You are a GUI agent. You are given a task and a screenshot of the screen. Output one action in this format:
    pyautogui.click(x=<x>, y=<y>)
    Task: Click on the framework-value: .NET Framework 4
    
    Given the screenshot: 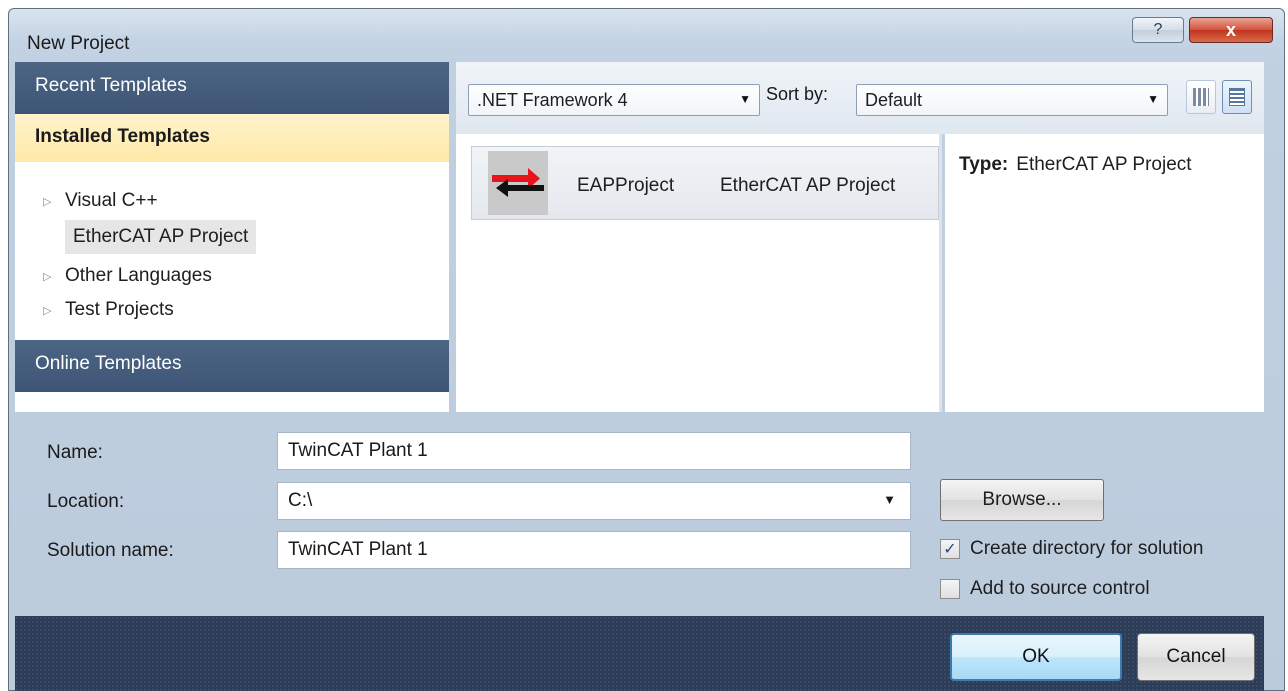 What is the action you would take?
    pyautogui.click(x=552, y=99)
    